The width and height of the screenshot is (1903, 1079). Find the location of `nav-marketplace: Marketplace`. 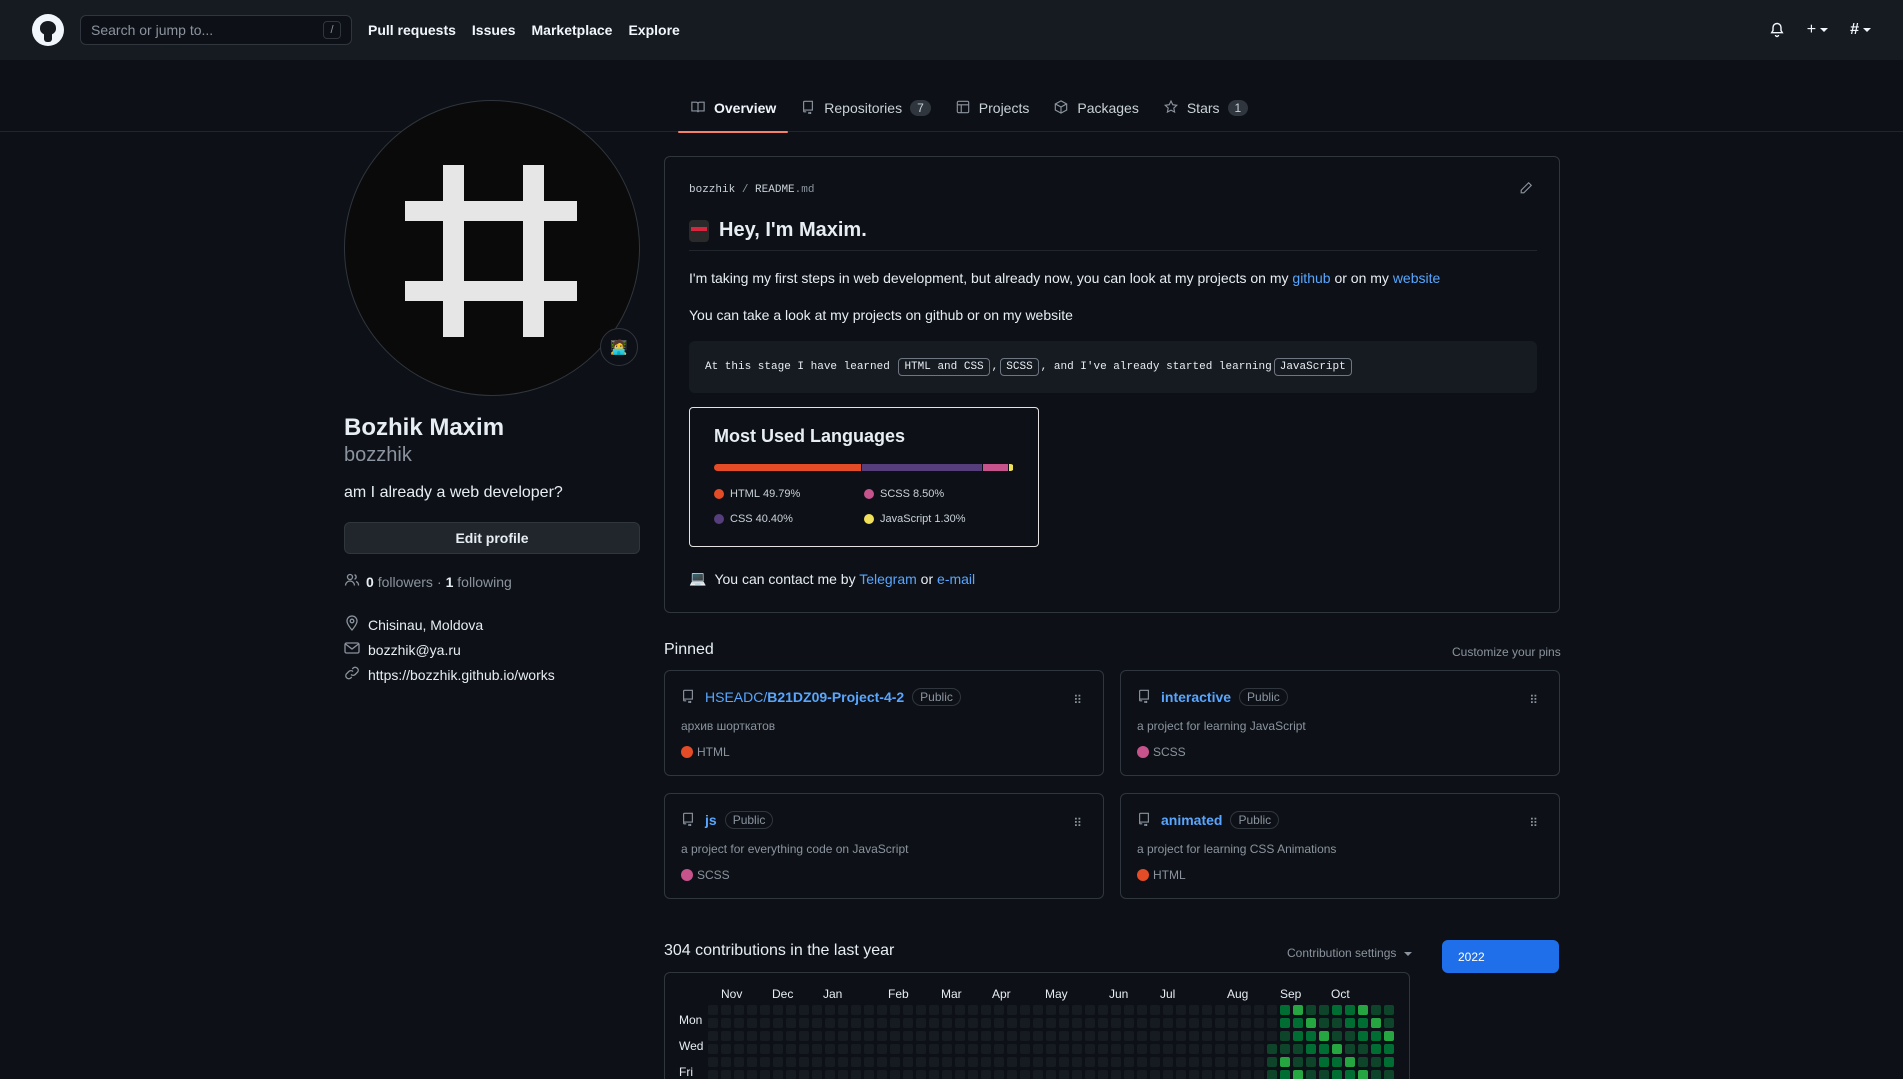

nav-marketplace: Marketplace is located at coordinates (572, 30).